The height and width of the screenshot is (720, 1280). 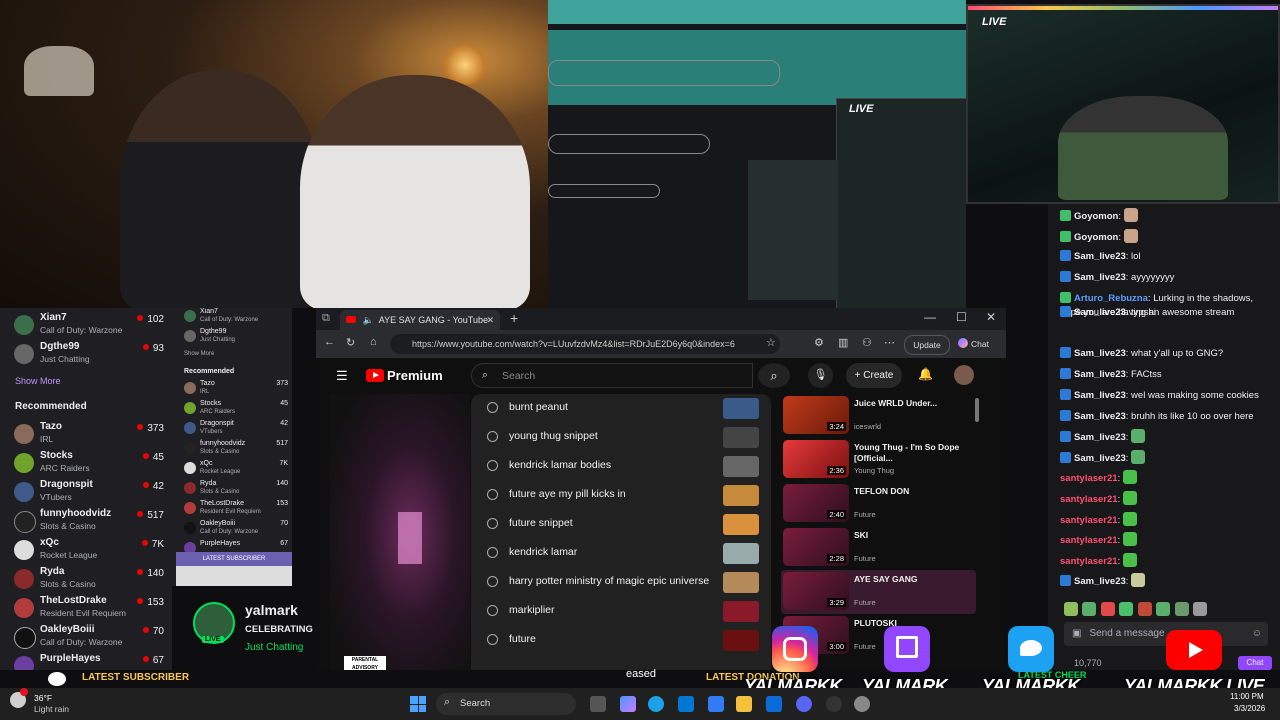 What do you see at coordinates (889, 342) in the screenshot?
I see `more-icon: ⋯` at bounding box center [889, 342].